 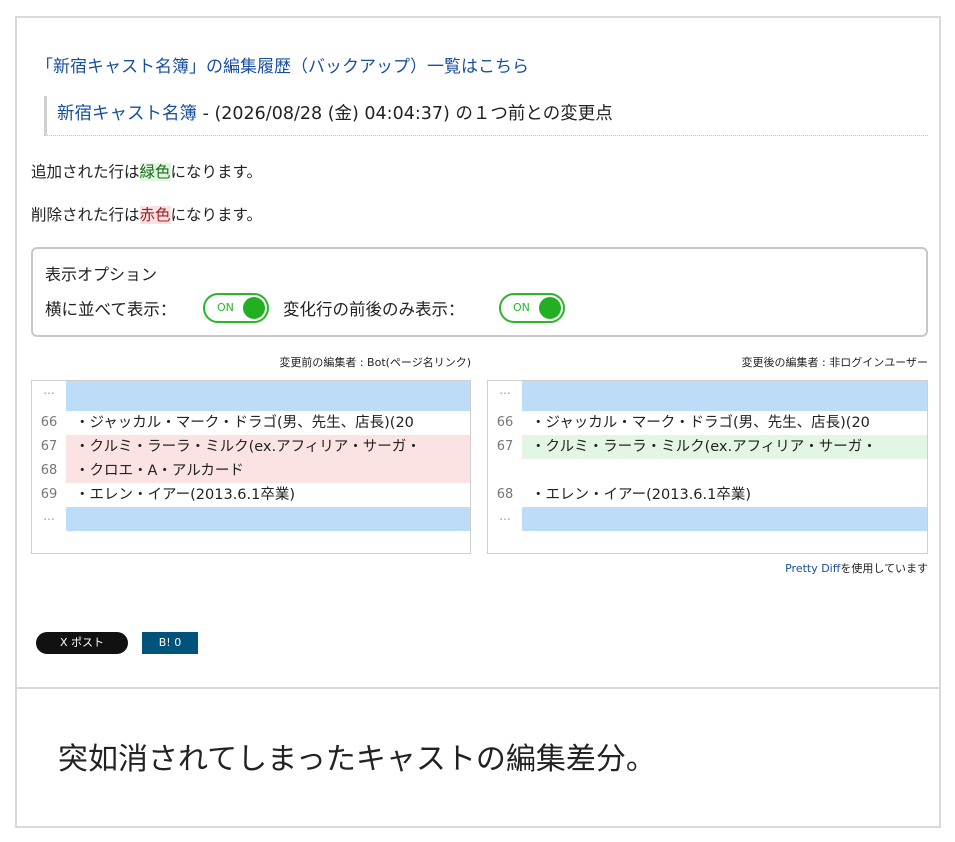 I want to click on diff-row: 68 ・クロエ・A・アルカード, so click(x=251, y=471).